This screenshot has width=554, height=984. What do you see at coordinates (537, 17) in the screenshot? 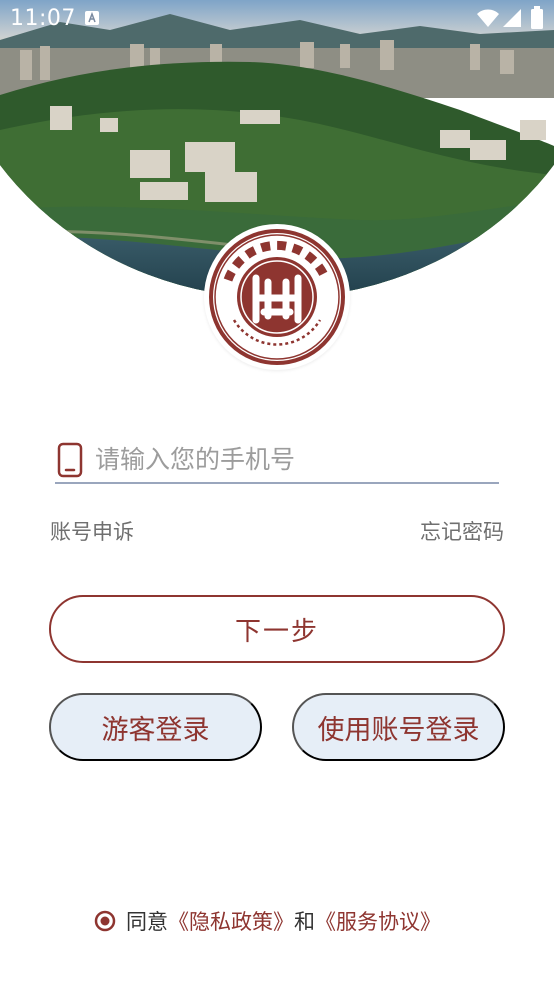
I see `battery-icon` at bounding box center [537, 17].